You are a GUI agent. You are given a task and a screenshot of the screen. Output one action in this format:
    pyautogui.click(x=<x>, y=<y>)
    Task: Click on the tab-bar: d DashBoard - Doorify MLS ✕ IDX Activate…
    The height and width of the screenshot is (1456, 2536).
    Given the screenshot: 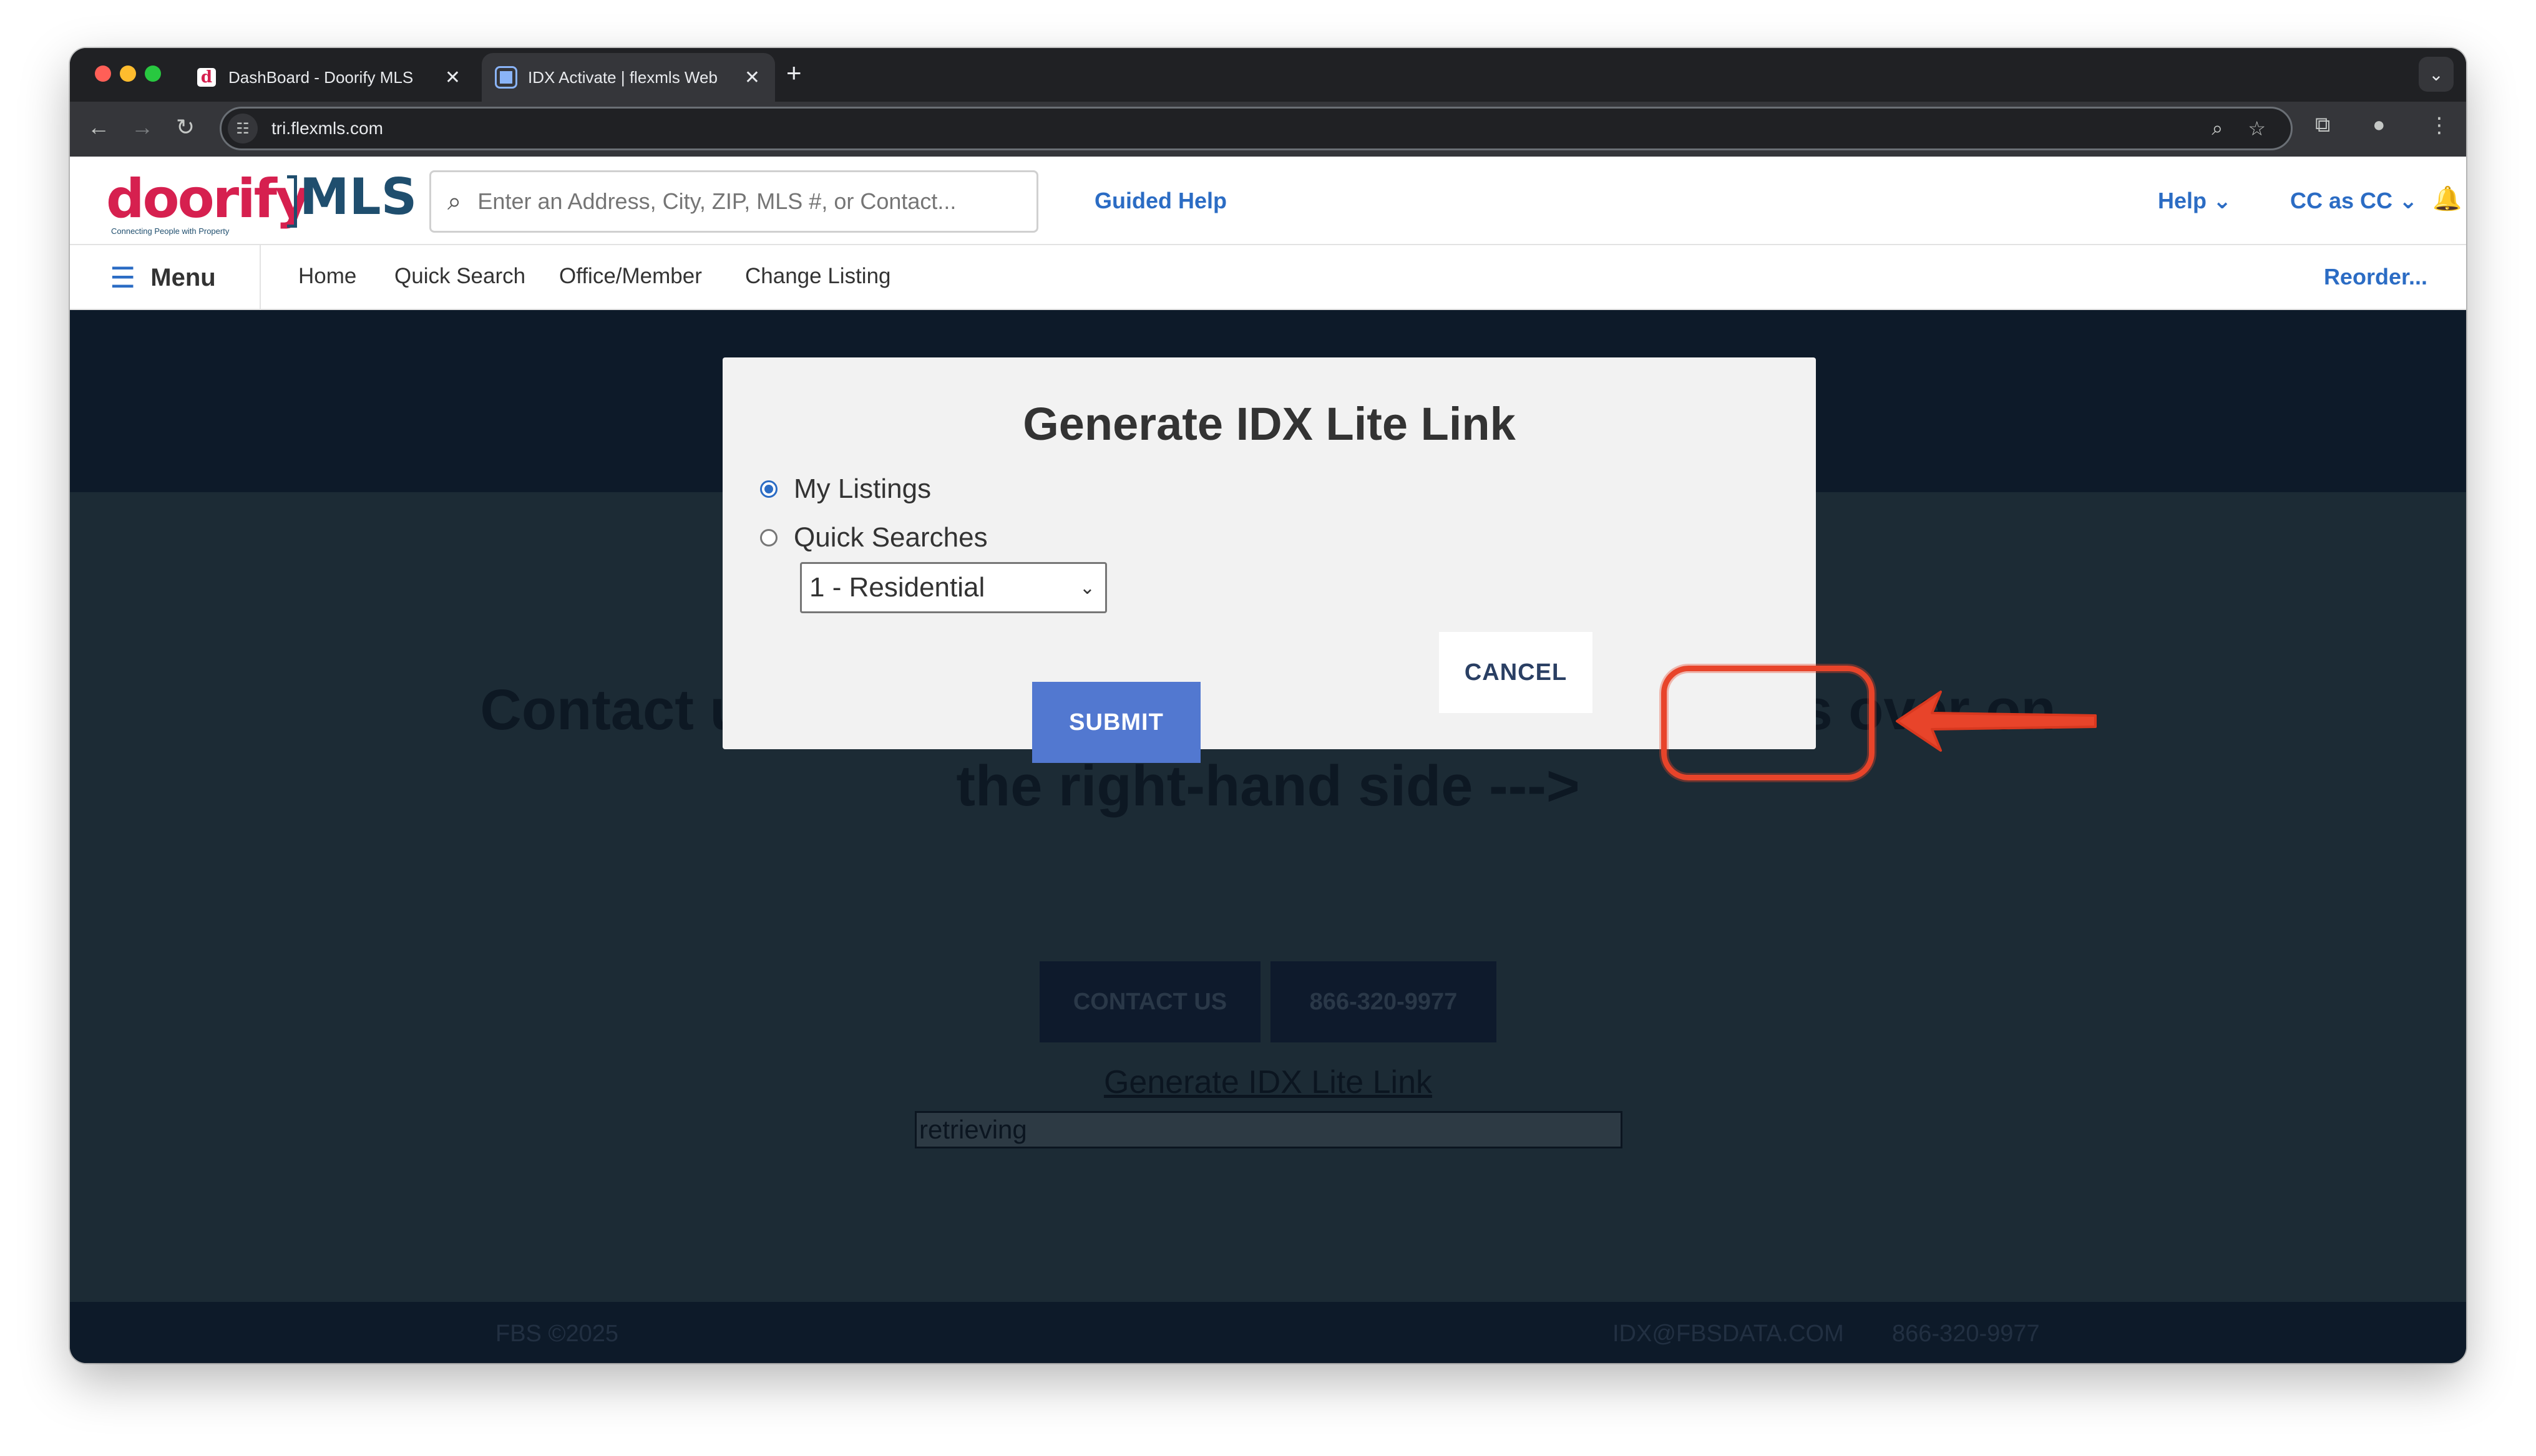 What is the action you would take?
    pyautogui.click(x=1268, y=75)
    